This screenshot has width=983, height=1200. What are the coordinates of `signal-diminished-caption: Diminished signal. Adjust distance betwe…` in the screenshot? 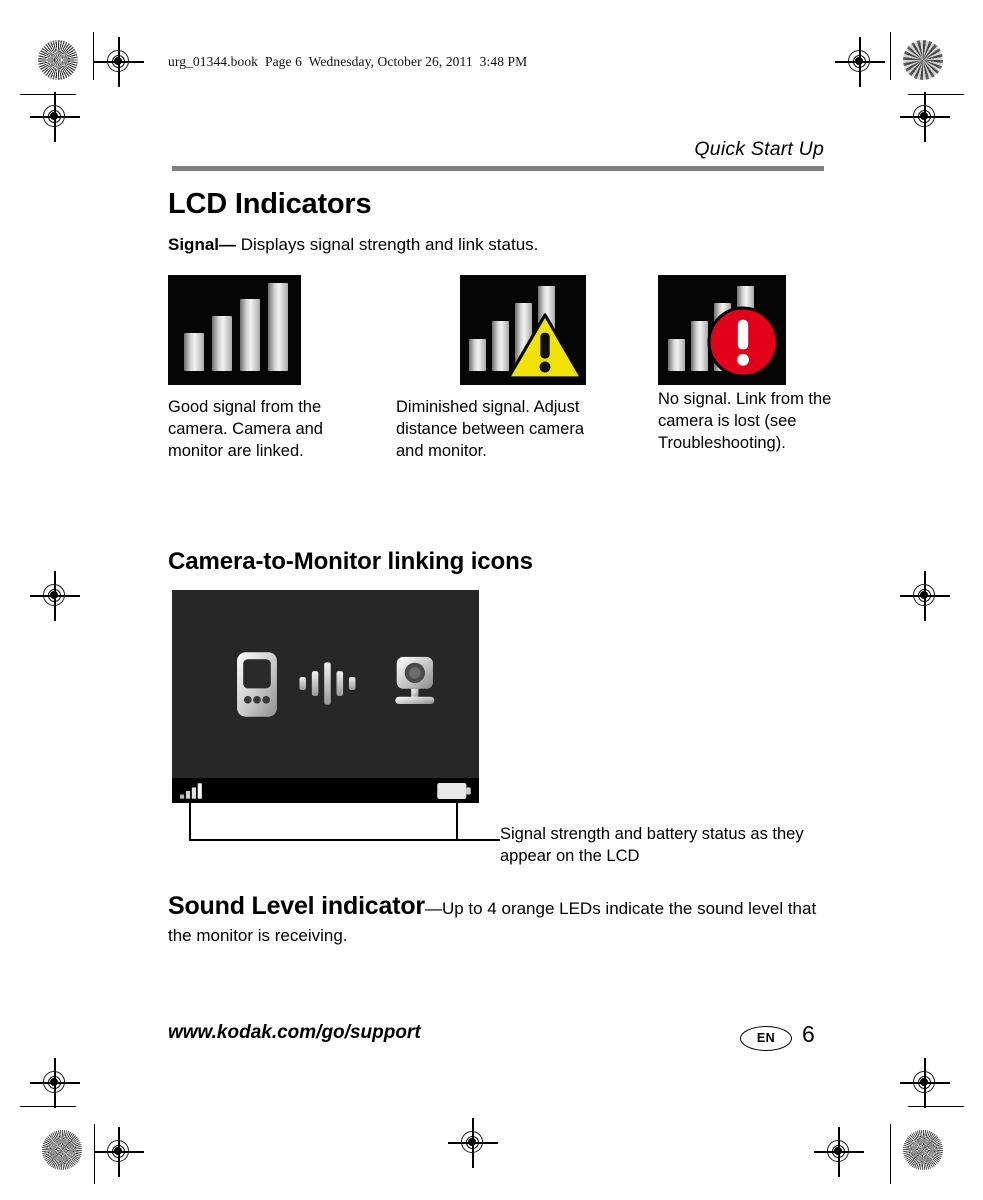 It's located at (490, 429).